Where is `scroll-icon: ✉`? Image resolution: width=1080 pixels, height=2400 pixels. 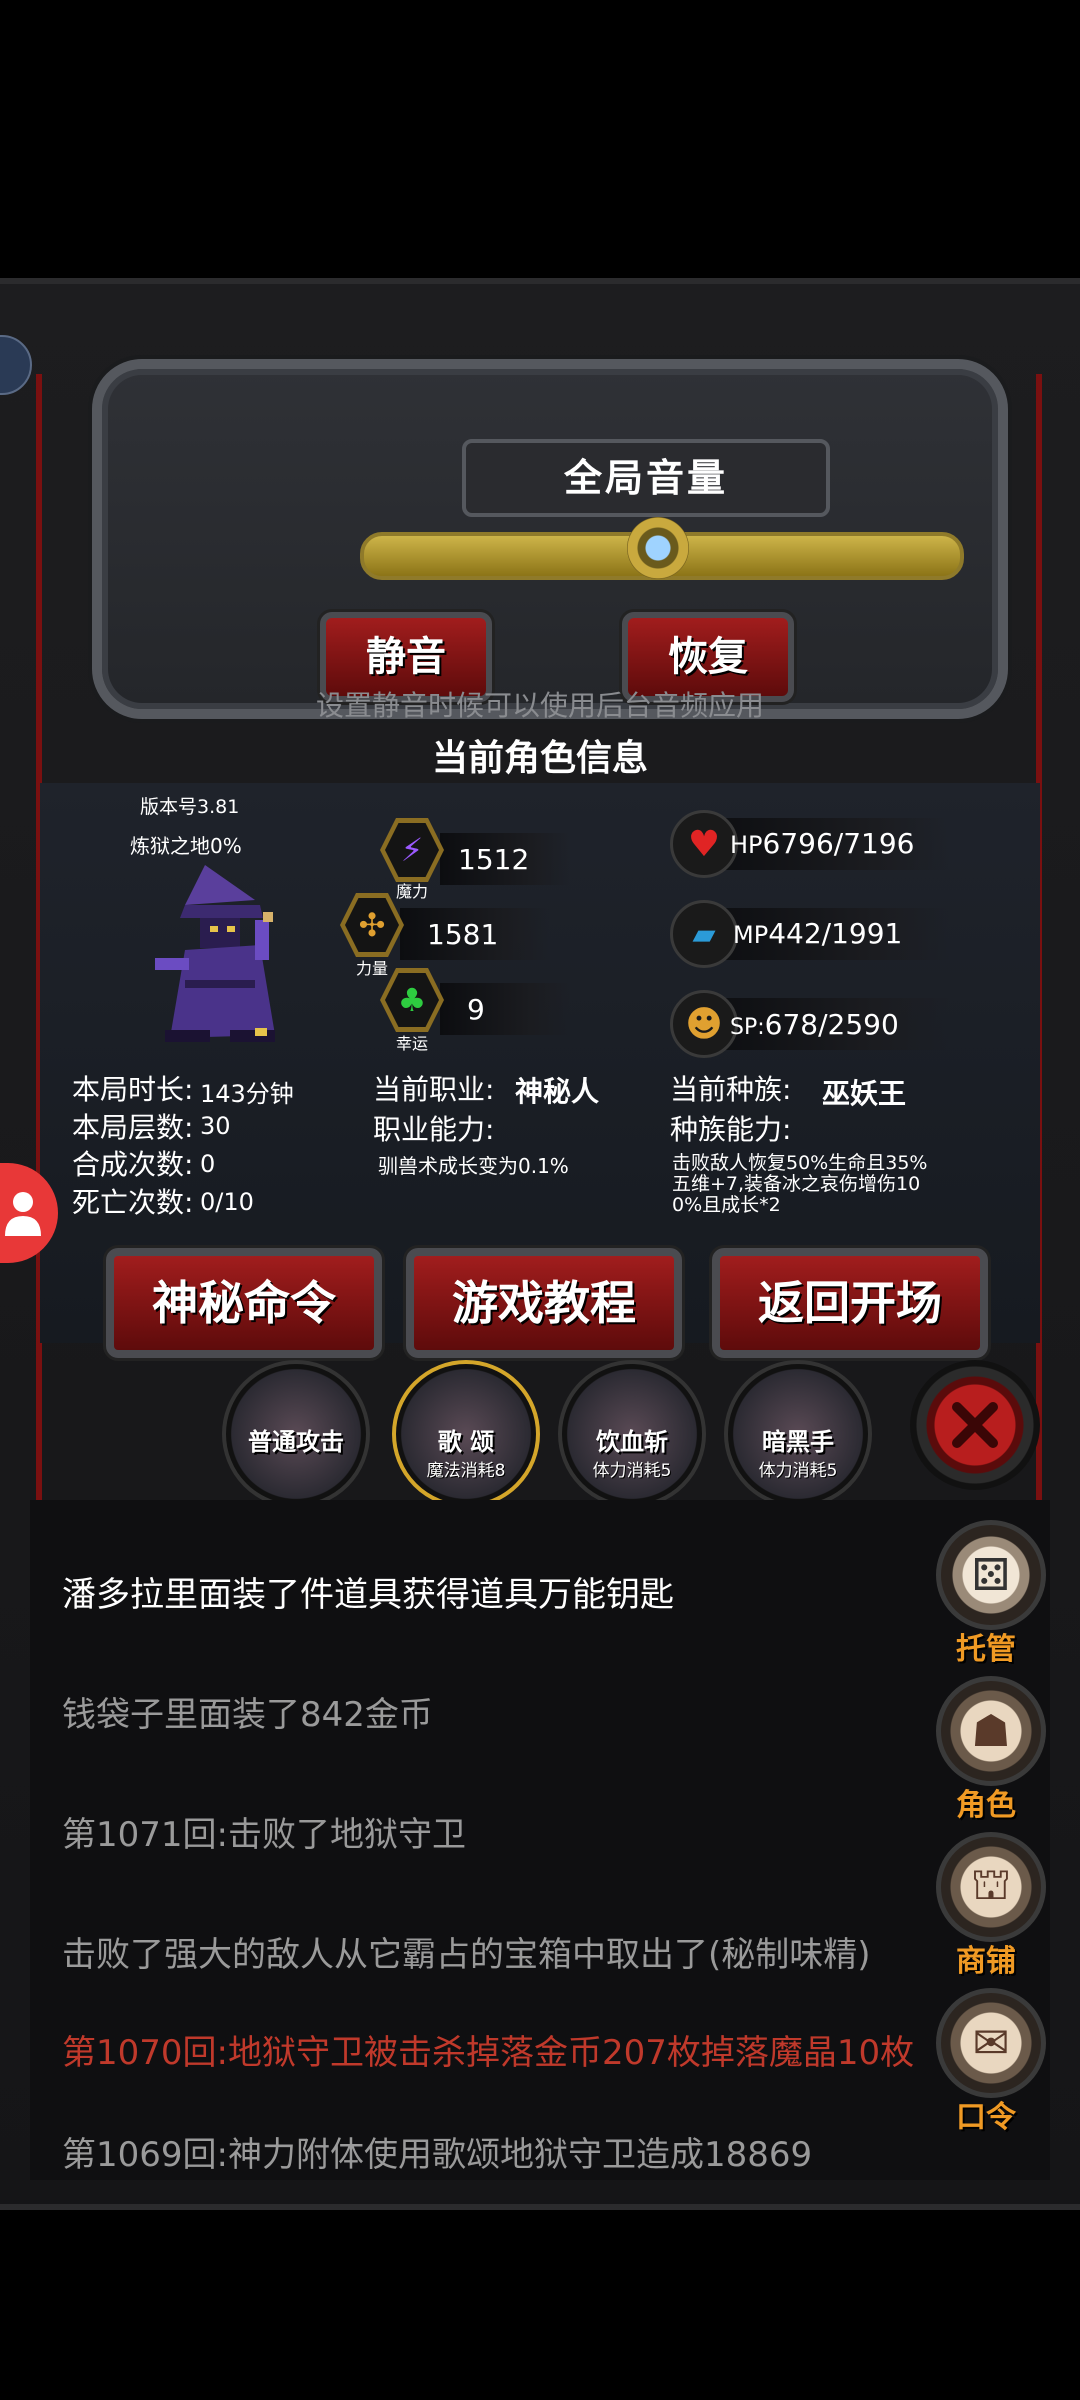
scroll-icon: ✉ is located at coordinates (991, 2043).